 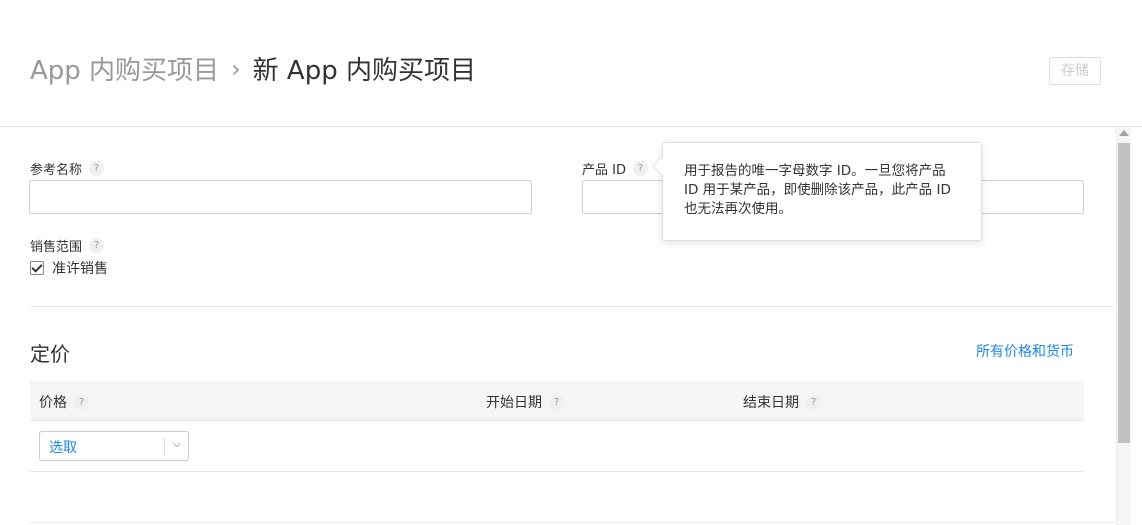 I want to click on column-header-start-date: 开始日期 ?, so click(x=525, y=402).